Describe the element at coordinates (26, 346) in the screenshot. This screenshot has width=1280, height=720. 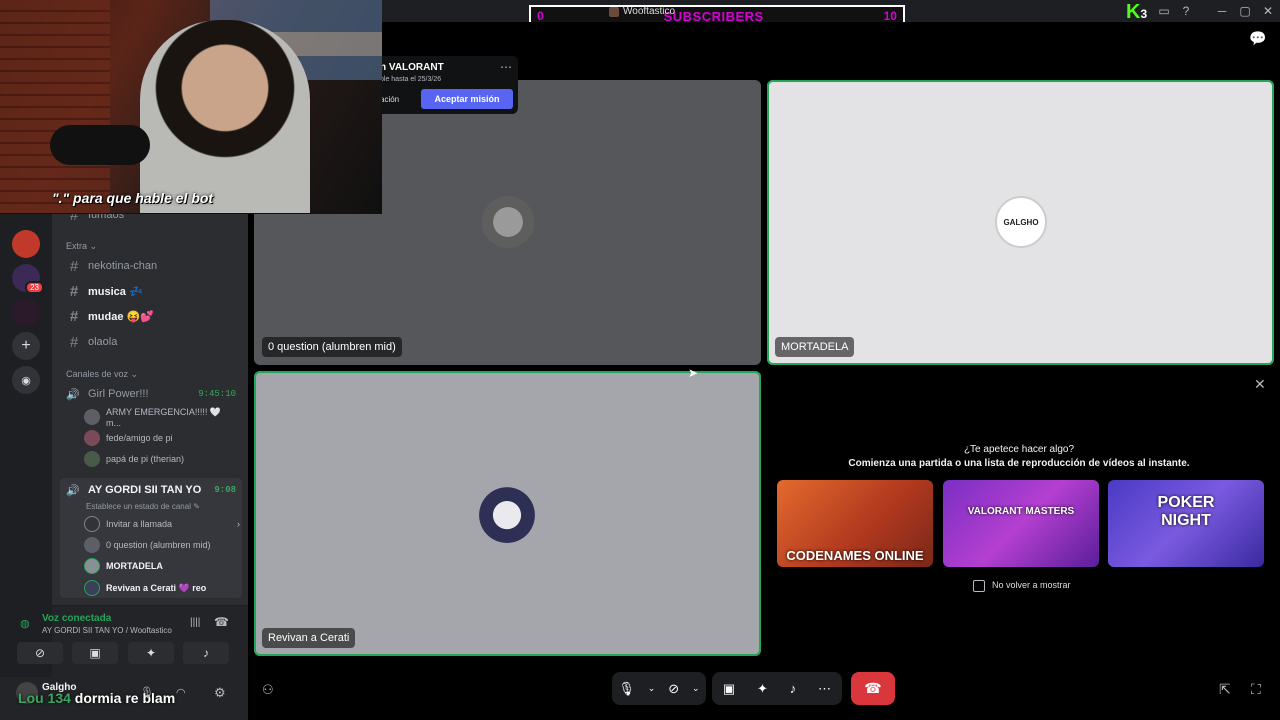
I see `add-server-icon: +` at that location.